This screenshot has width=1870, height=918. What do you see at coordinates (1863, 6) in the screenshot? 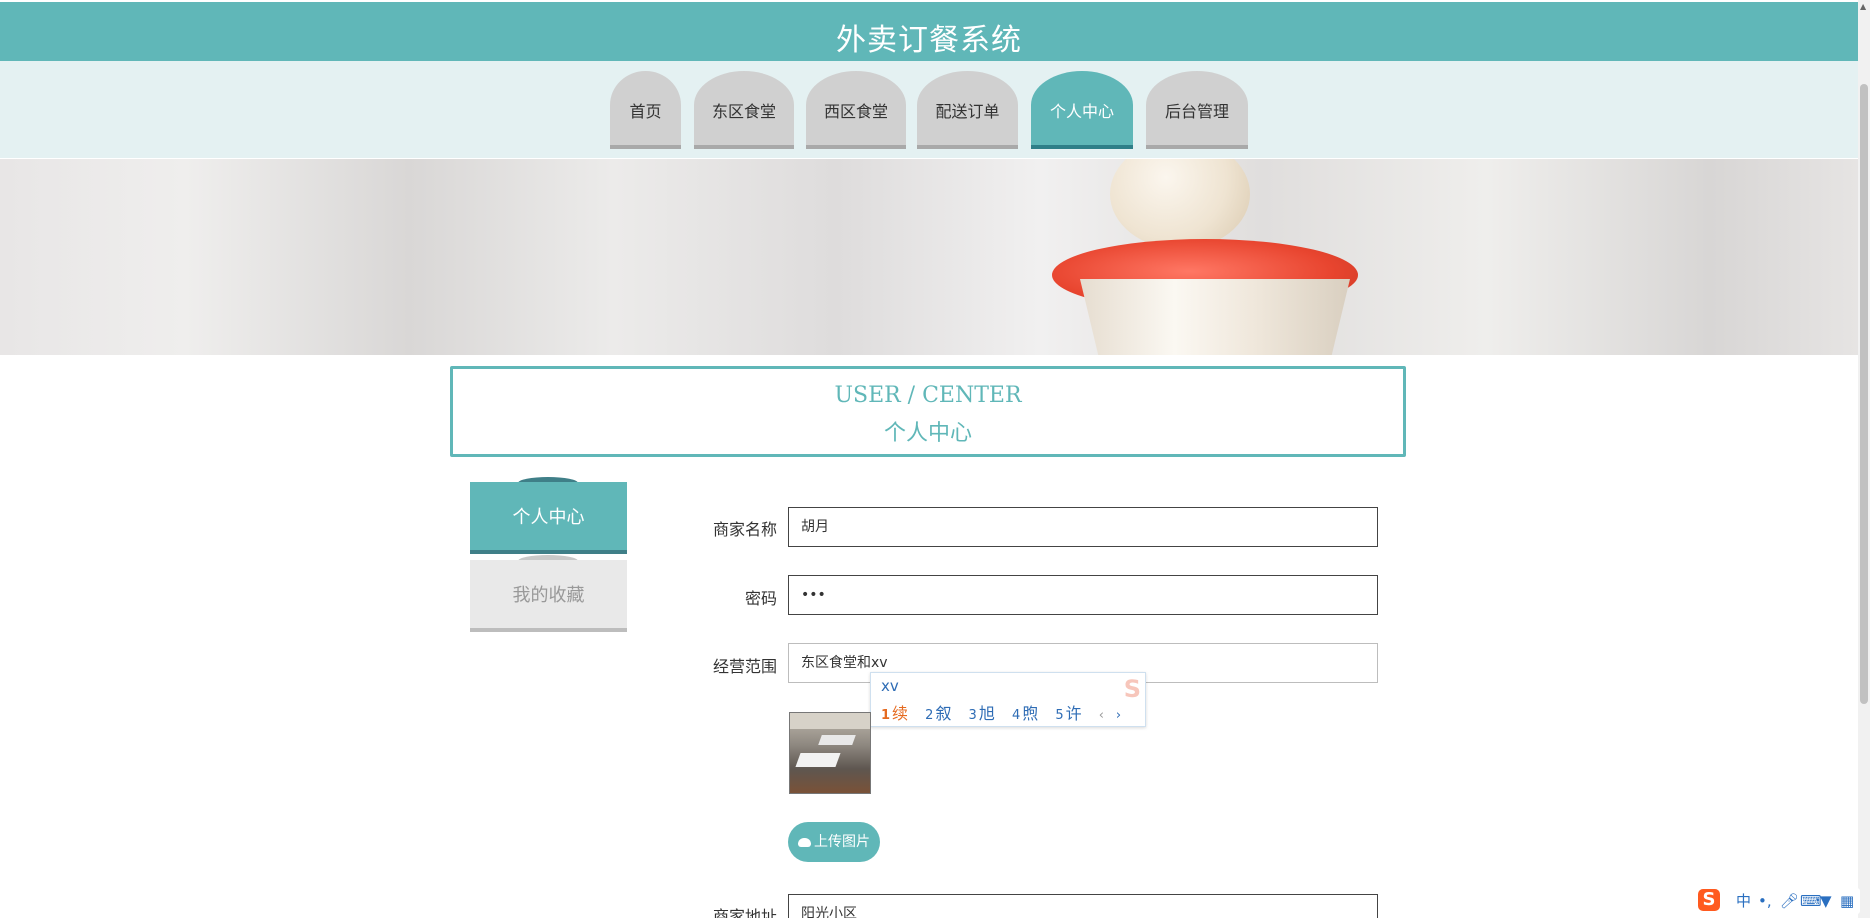
I see `scroll-up-arrow-icon: ▲` at bounding box center [1863, 6].